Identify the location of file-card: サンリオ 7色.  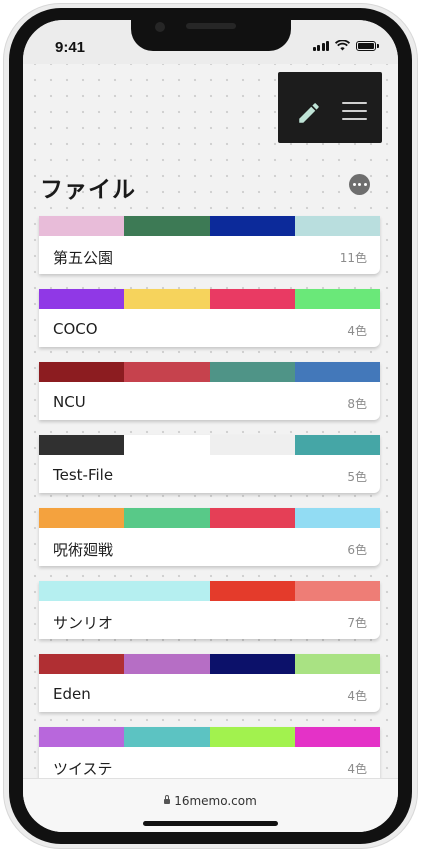
(209, 610).